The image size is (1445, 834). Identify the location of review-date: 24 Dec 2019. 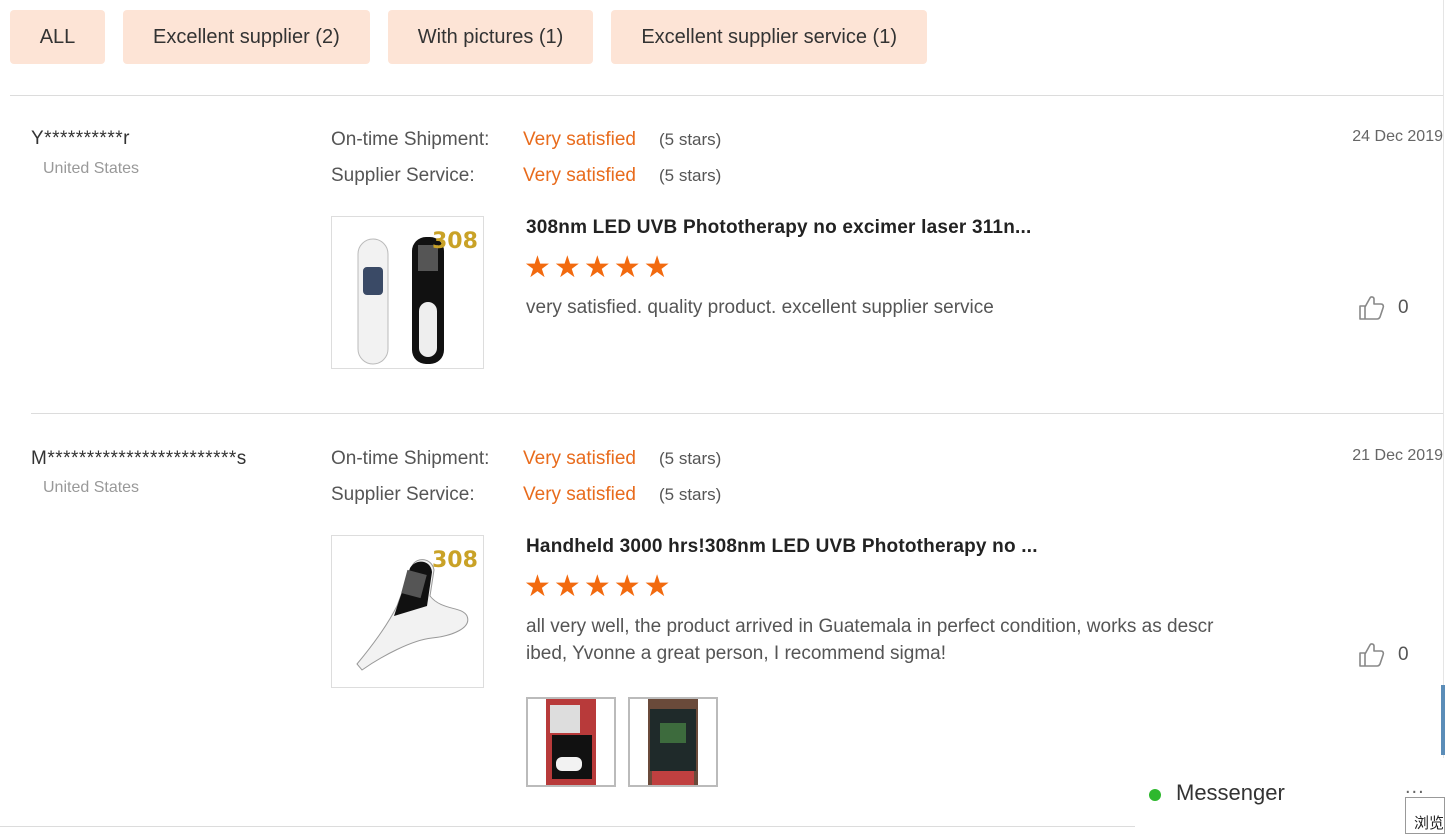
(1397, 136).